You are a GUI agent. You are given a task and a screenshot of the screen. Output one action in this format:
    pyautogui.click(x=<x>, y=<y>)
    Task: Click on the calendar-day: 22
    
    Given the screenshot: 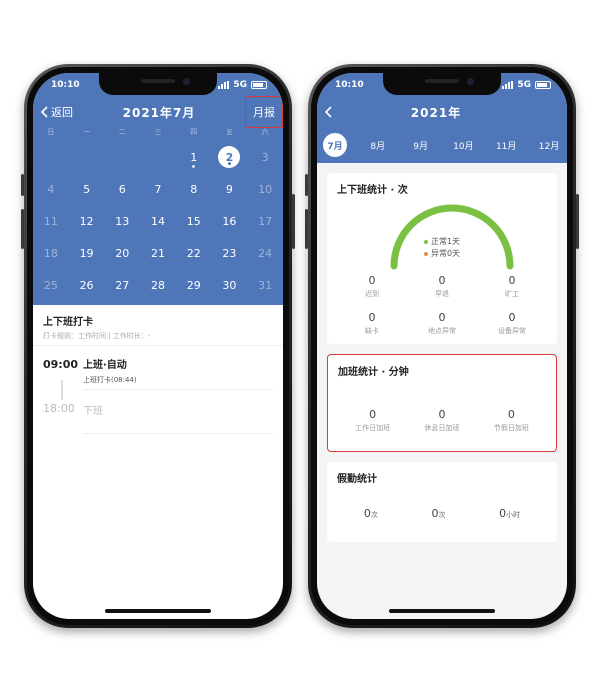 What is the action you would take?
    pyautogui.click(x=194, y=253)
    